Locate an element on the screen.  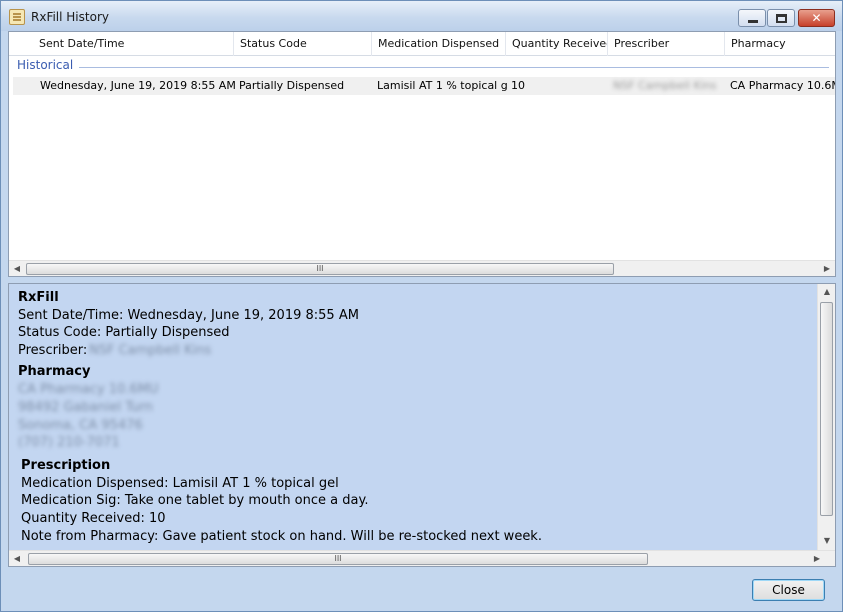
grid-horizontal-scrollbar: ◀ III ▶ is located at coordinates (422, 268).